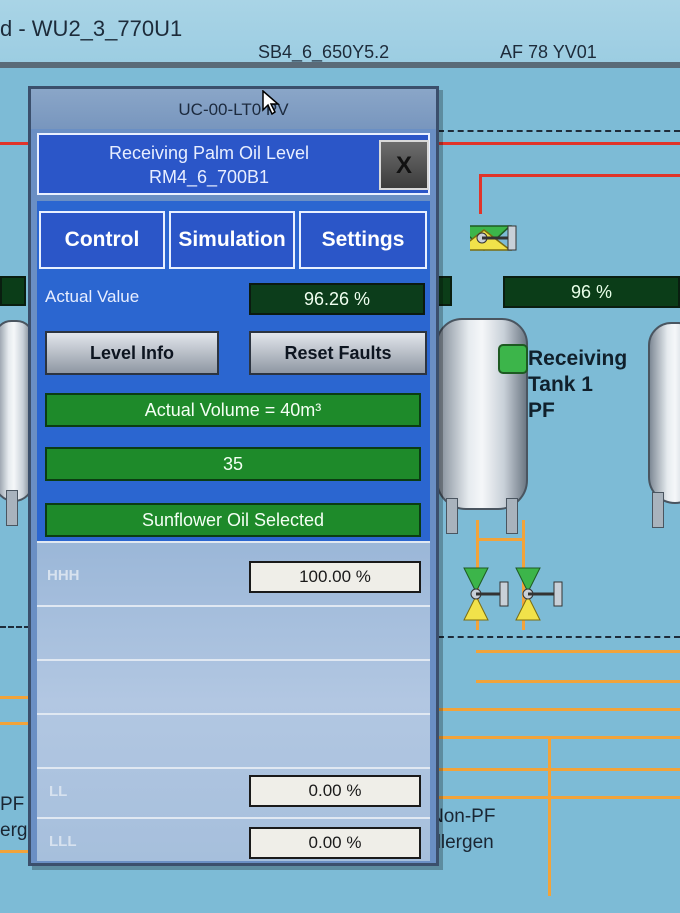  What do you see at coordinates (591, 292) in the screenshot?
I see `tank-level-readout: 96 %` at bounding box center [591, 292].